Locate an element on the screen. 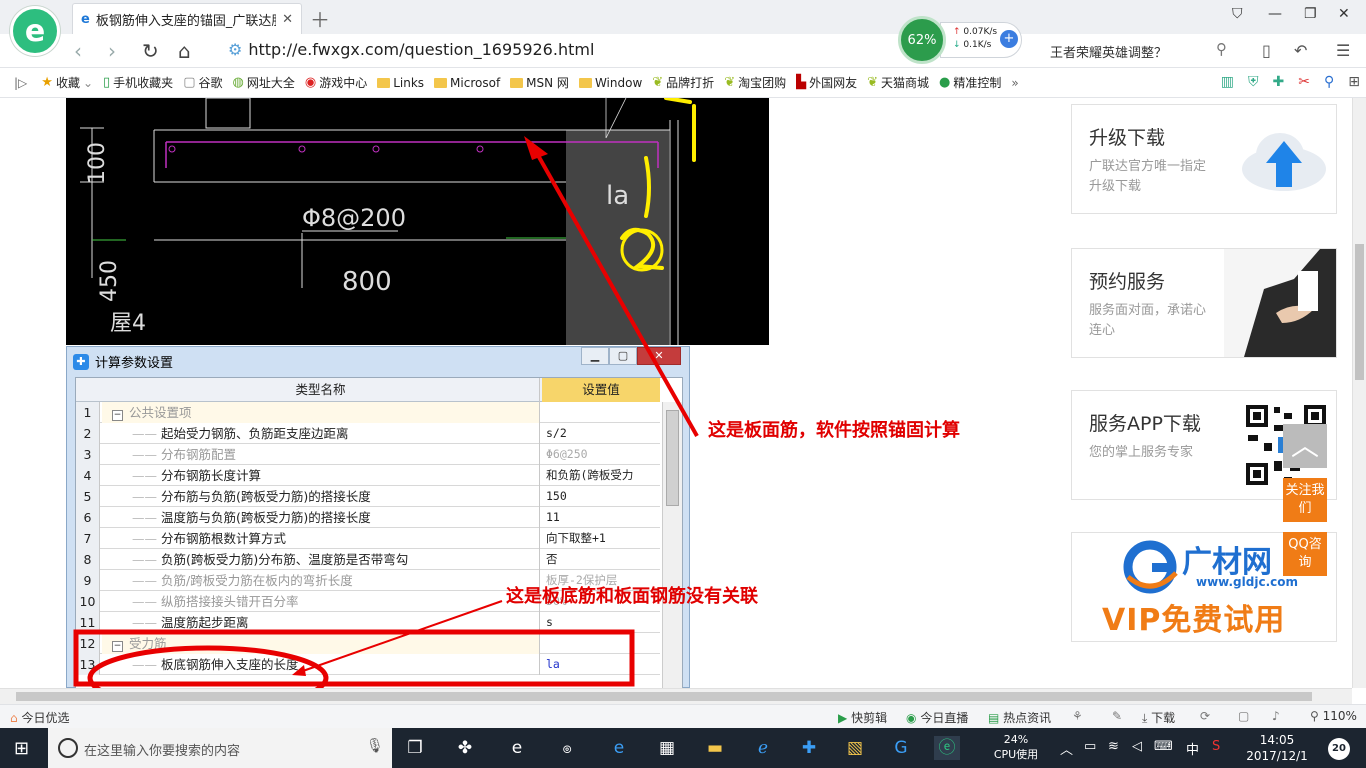  360-active-icon: ⓔ is located at coordinates (947, 748).